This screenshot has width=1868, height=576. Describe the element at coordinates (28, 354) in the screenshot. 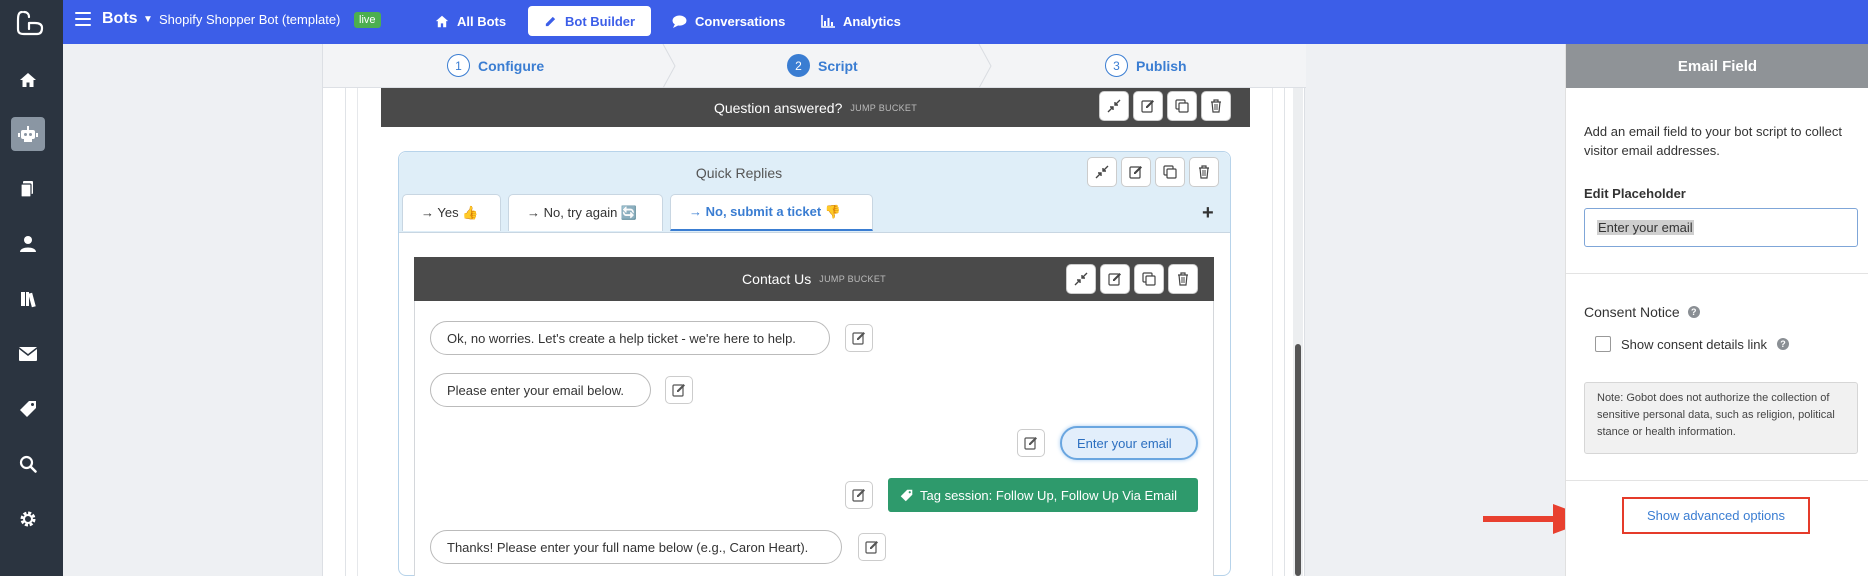

I see `mail-icon` at that location.